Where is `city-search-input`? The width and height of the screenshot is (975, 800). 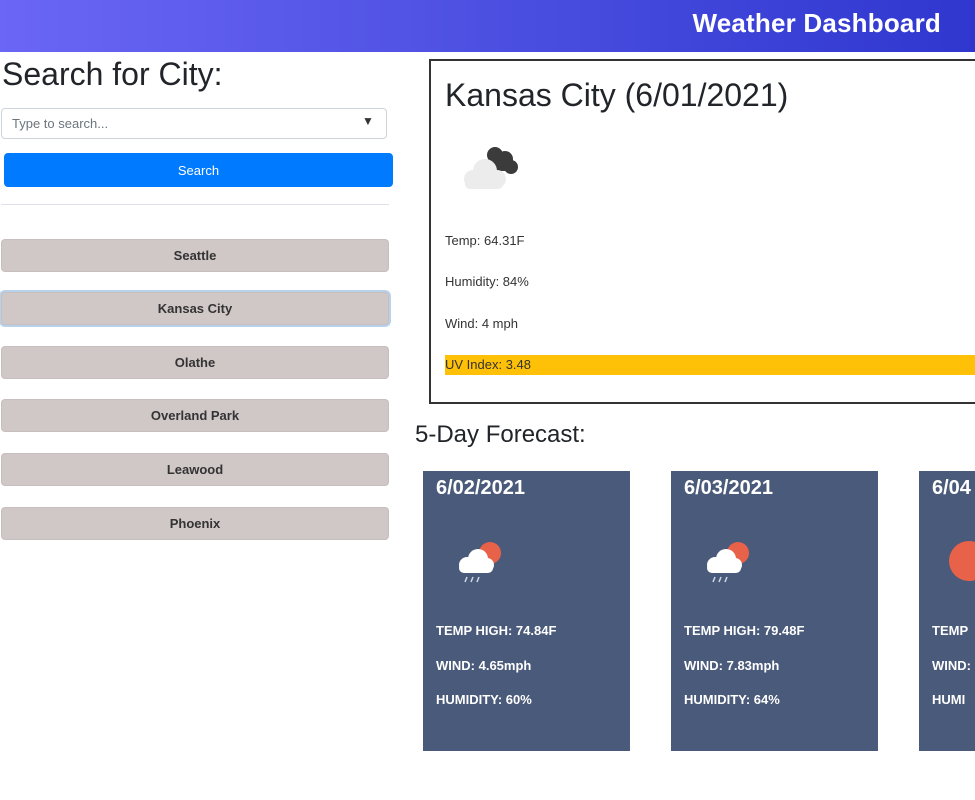 city-search-input is located at coordinates (194, 123).